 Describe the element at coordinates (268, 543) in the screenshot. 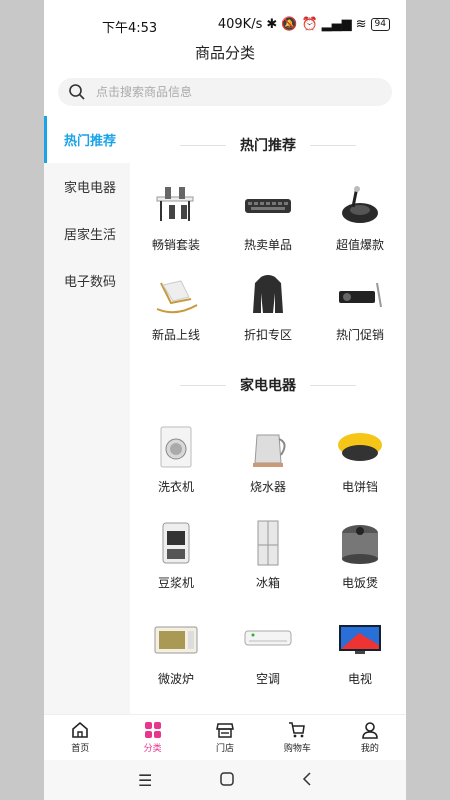

I see `fridge-icon` at that location.